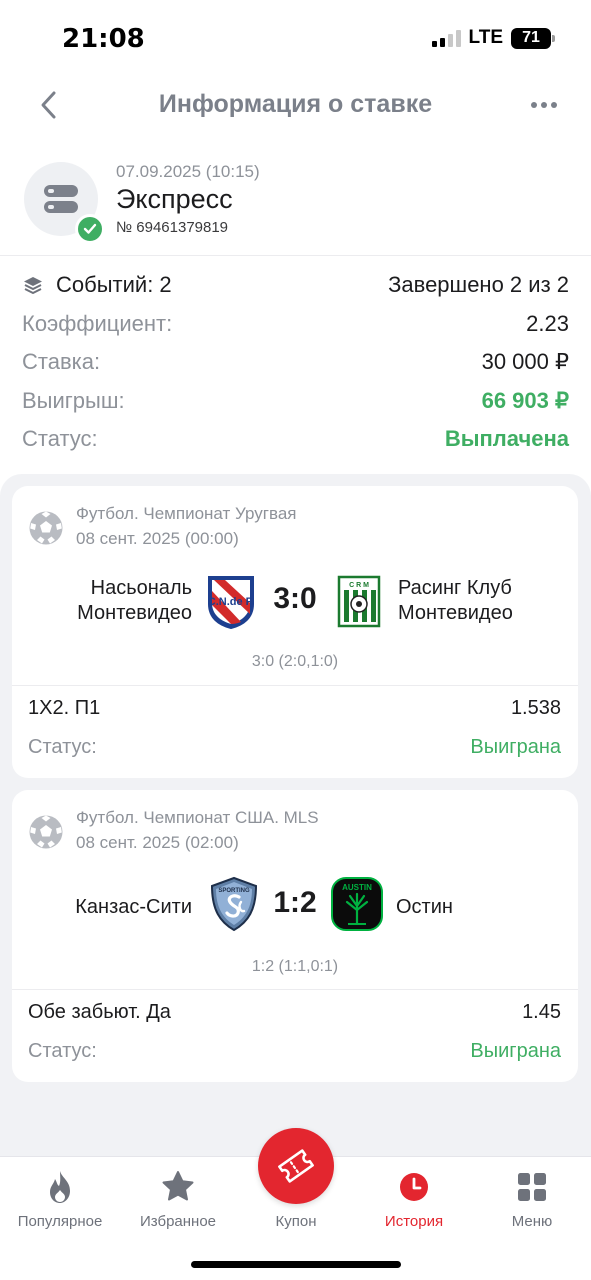 The image size is (591, 1280). Describe the element at coordinates (295, 902) in the screenshot. I see `event-score: 1:2` at that location.